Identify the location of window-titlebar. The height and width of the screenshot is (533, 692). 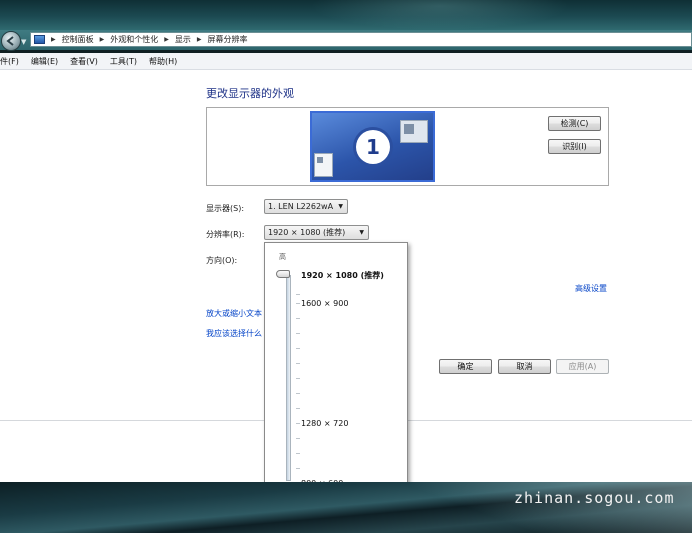
(346, 15).